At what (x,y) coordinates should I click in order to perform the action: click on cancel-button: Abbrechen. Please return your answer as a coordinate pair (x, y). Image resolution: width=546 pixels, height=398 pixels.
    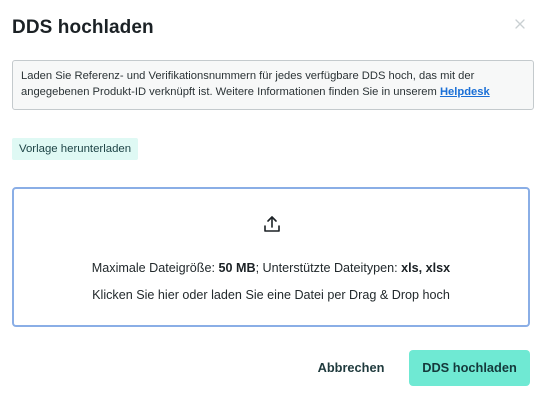
    Looking at the image, I should click on (351, 368).